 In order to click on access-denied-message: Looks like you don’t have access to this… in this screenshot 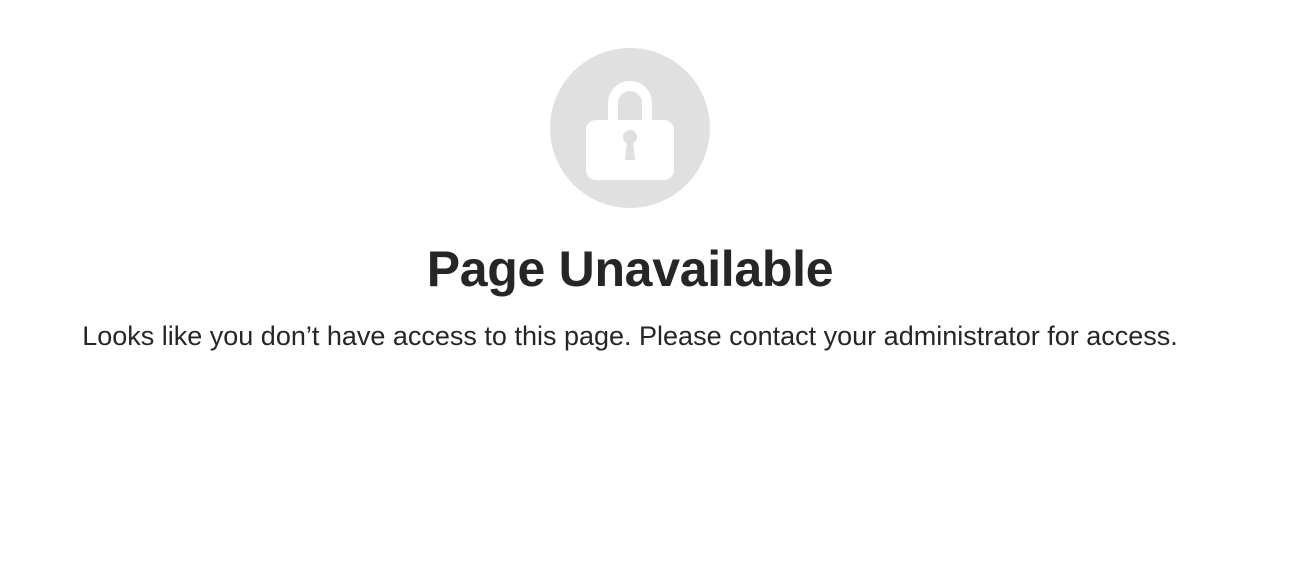, I will do `click(630, 336)`.